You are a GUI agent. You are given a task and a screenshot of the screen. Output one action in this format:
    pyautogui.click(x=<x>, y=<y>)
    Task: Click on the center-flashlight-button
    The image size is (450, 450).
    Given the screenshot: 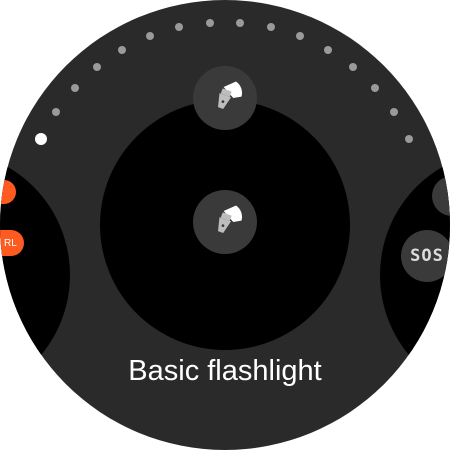 What is the action you would take?
    pyautogui.click(x=225, y=222)
    